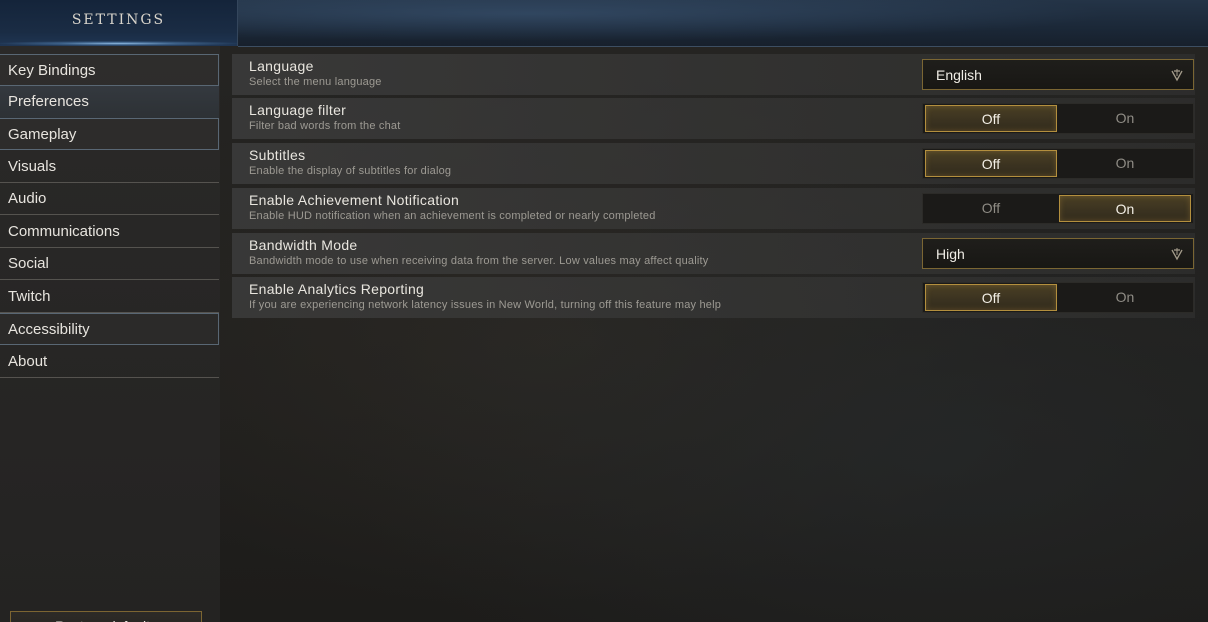  Describe the element at coordinates (109, 232) in the screenshot. I see `sidebar-item-communications: Communications` at that location.